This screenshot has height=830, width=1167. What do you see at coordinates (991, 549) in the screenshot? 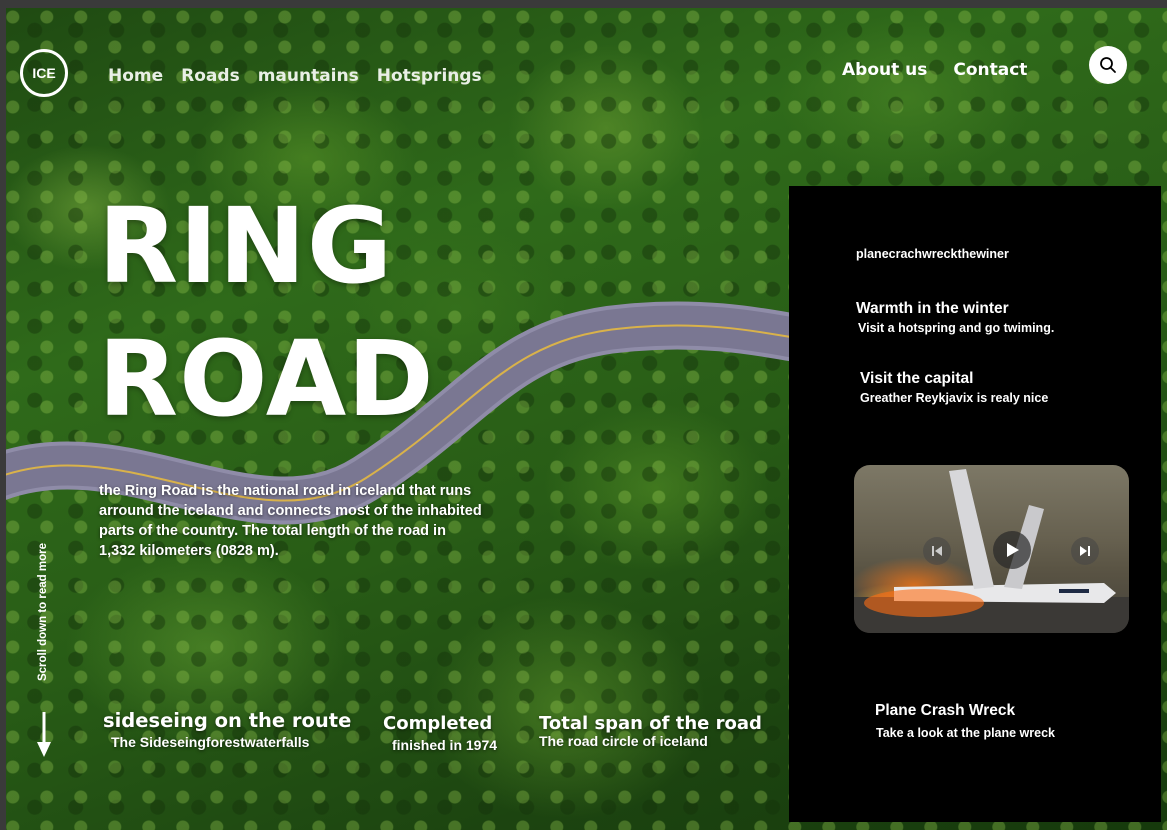
I see `video-player` at bounding box center [991, 549].